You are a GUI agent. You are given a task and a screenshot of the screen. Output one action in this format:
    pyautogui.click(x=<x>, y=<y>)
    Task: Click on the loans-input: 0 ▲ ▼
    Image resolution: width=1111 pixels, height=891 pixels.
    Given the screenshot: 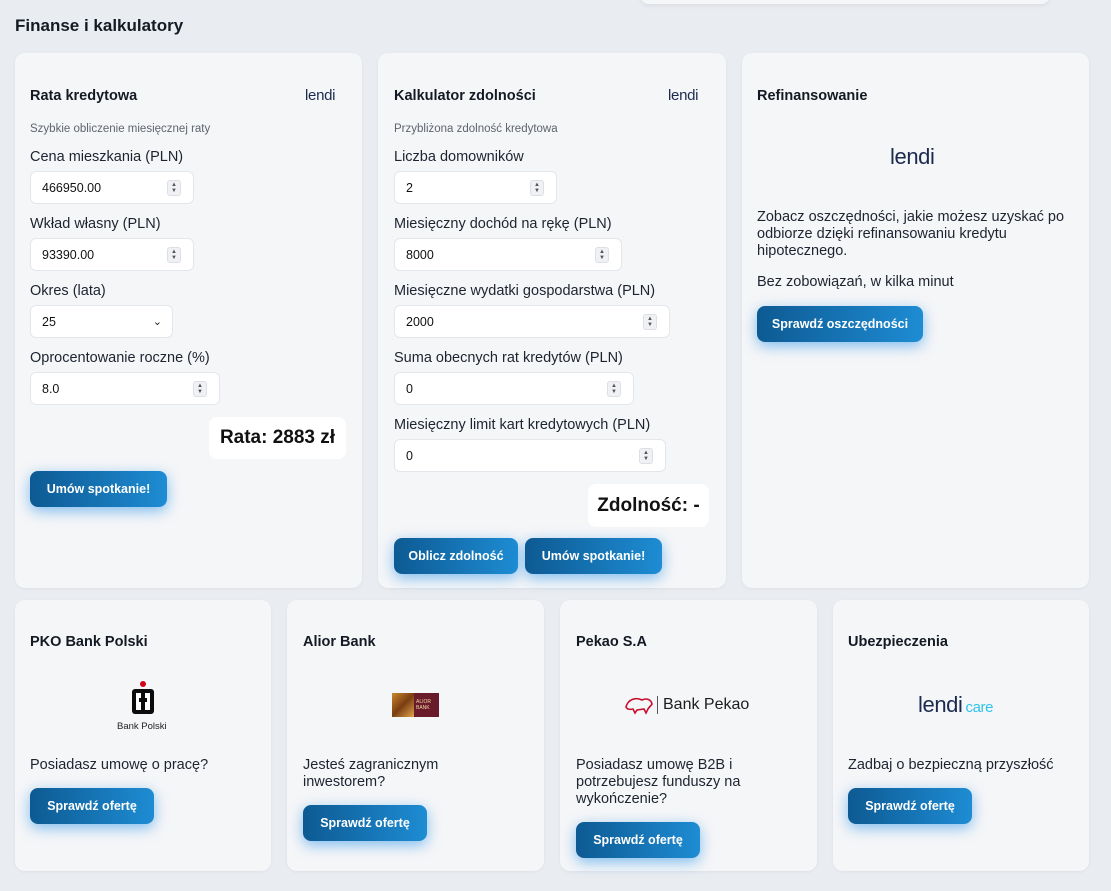 What is the action you would take?
    pyautogui.click(x=514, y=388)
    